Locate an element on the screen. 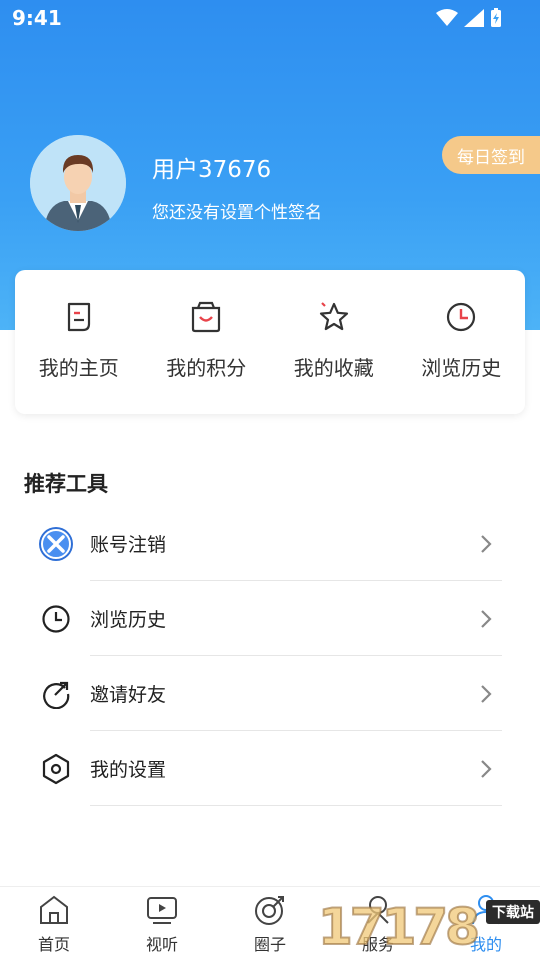  quick-action-history: 浏览历史 is located at coordinates (462, 342).